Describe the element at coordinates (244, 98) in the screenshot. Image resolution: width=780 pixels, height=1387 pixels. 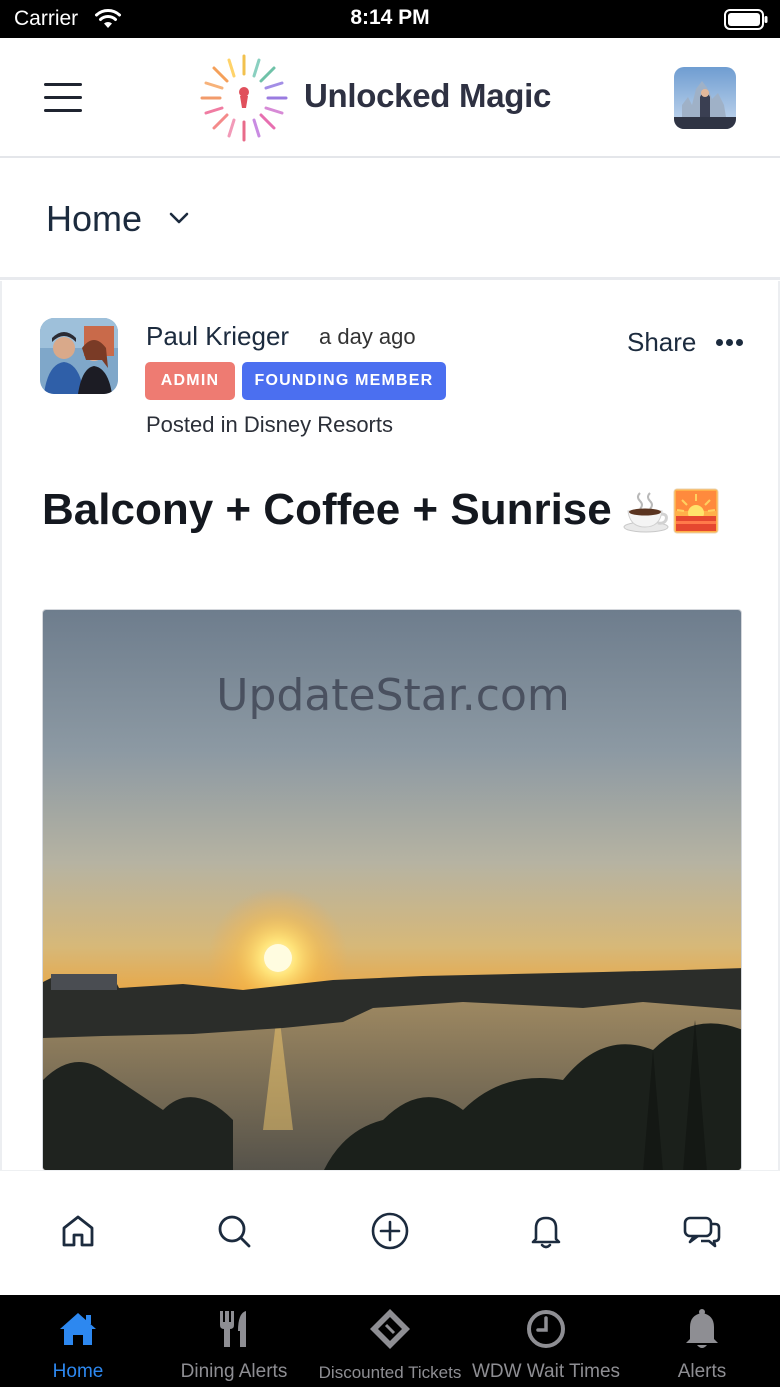
I see `firework-logo-icon` at that location.